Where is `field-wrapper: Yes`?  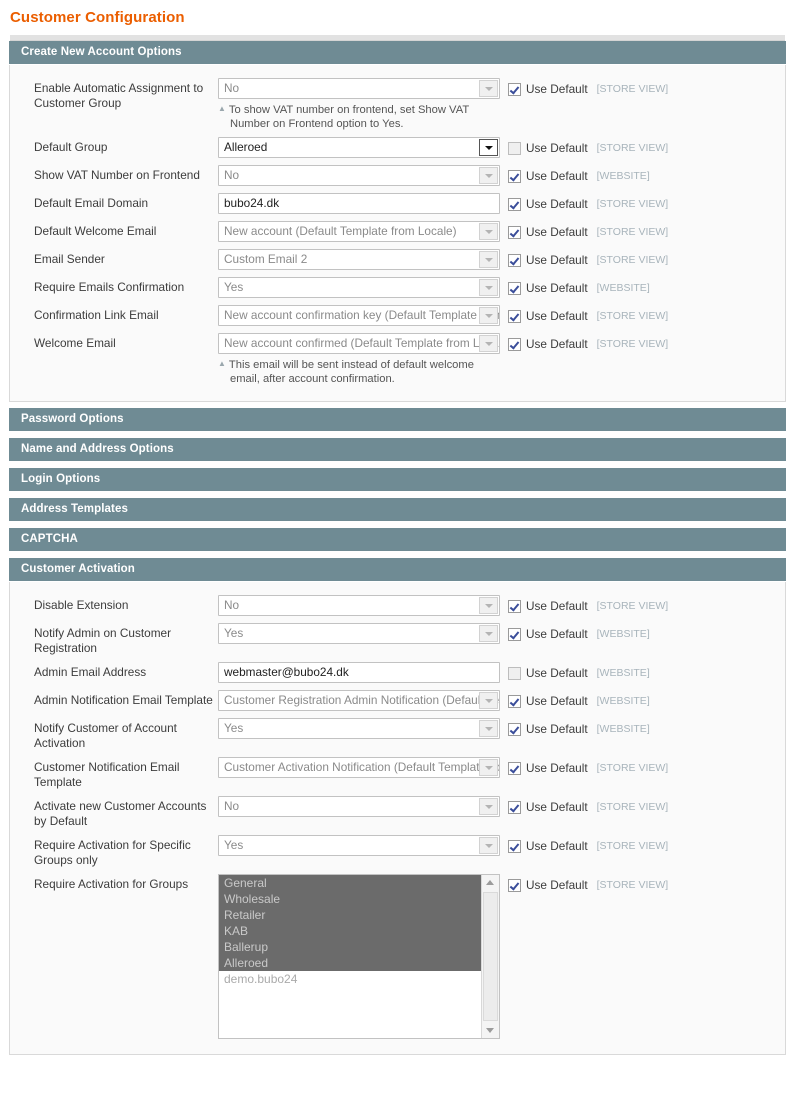 field-wrapper: Yes is located at coordinates (363, 728).